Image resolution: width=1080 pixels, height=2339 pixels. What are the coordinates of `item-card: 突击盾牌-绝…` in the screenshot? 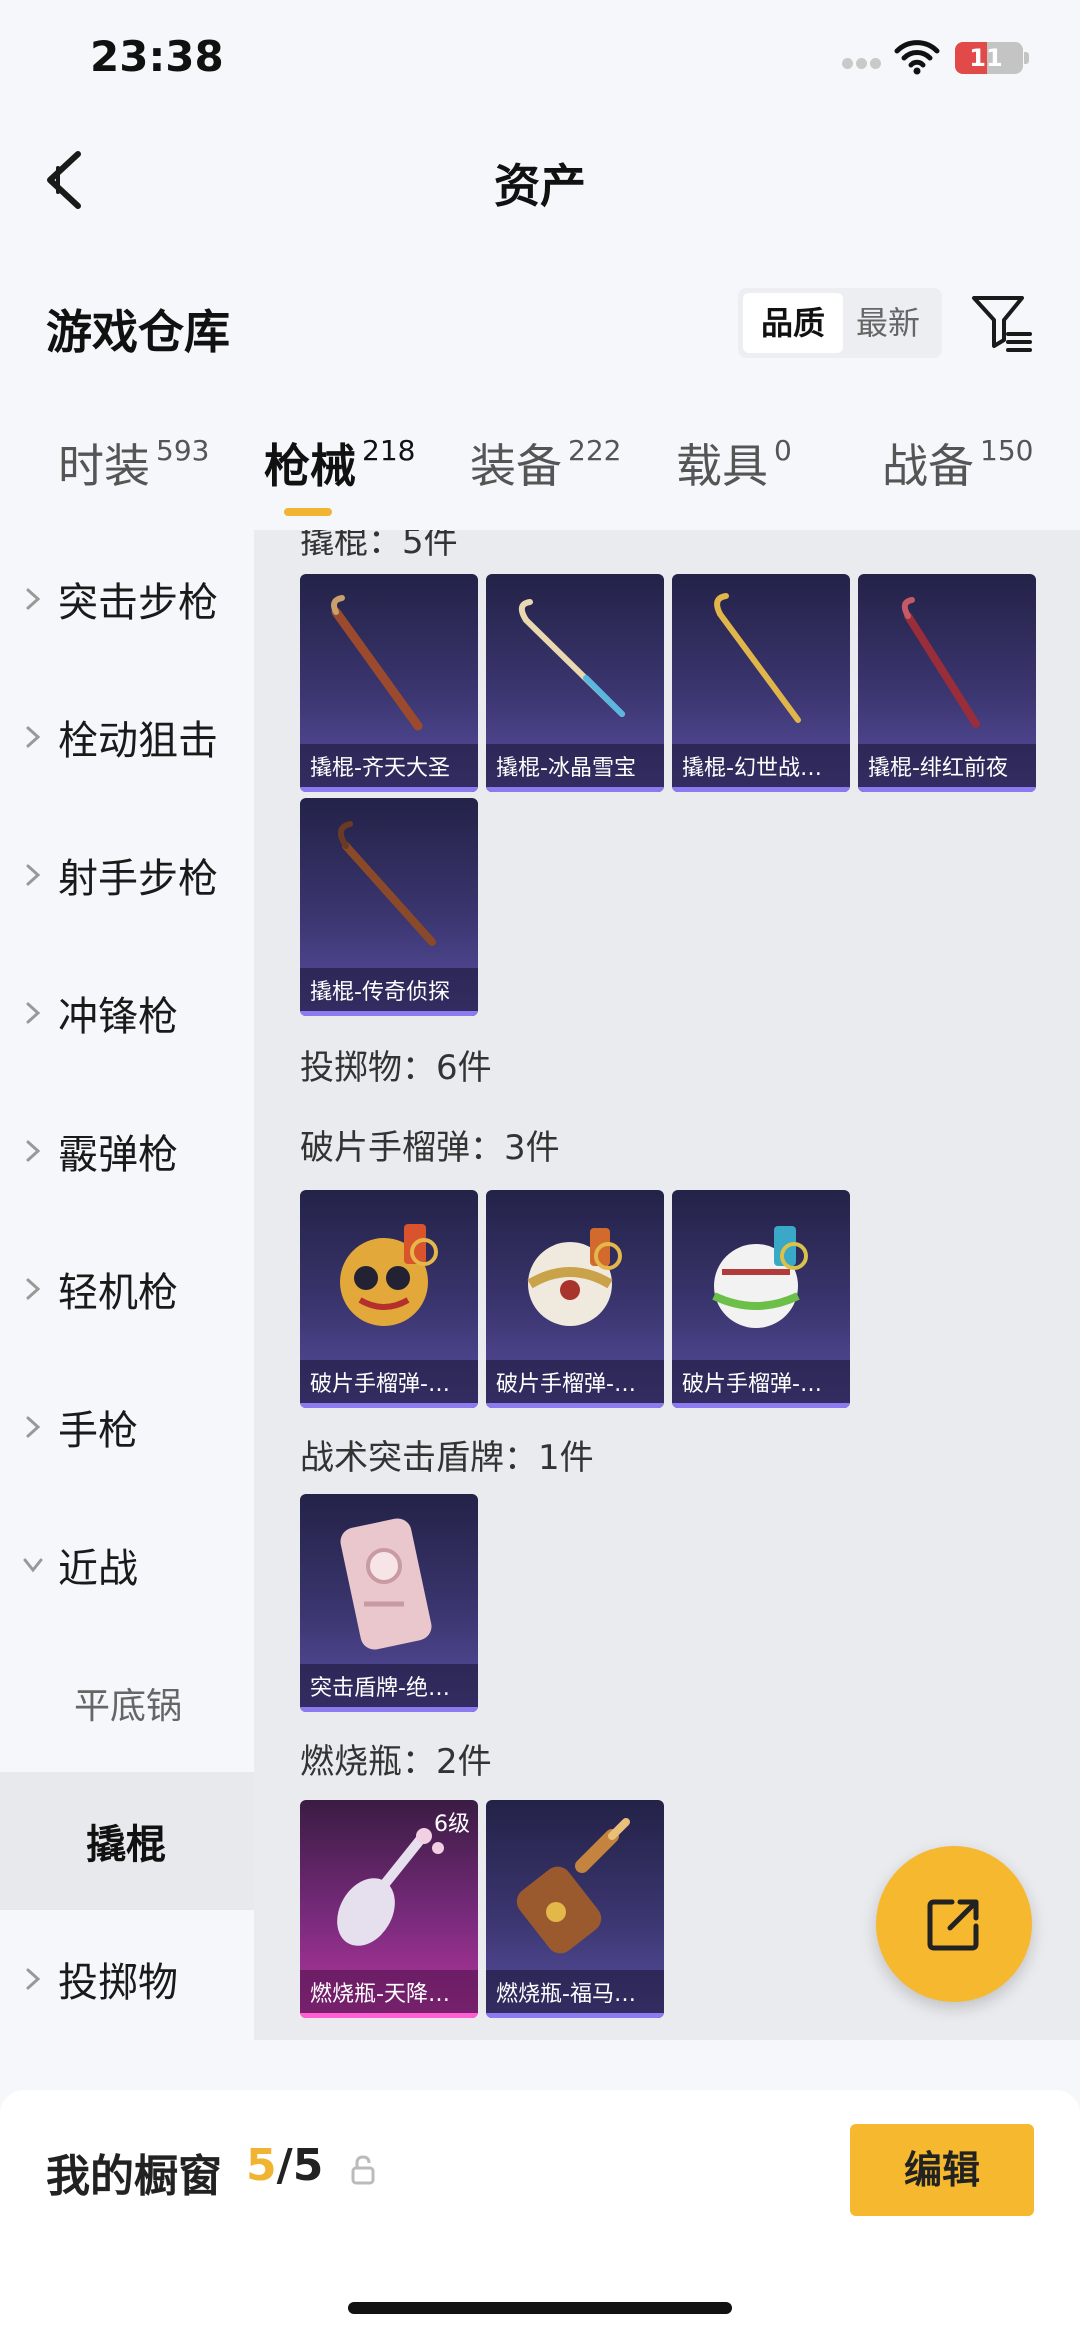 It's located at (389, 1603).